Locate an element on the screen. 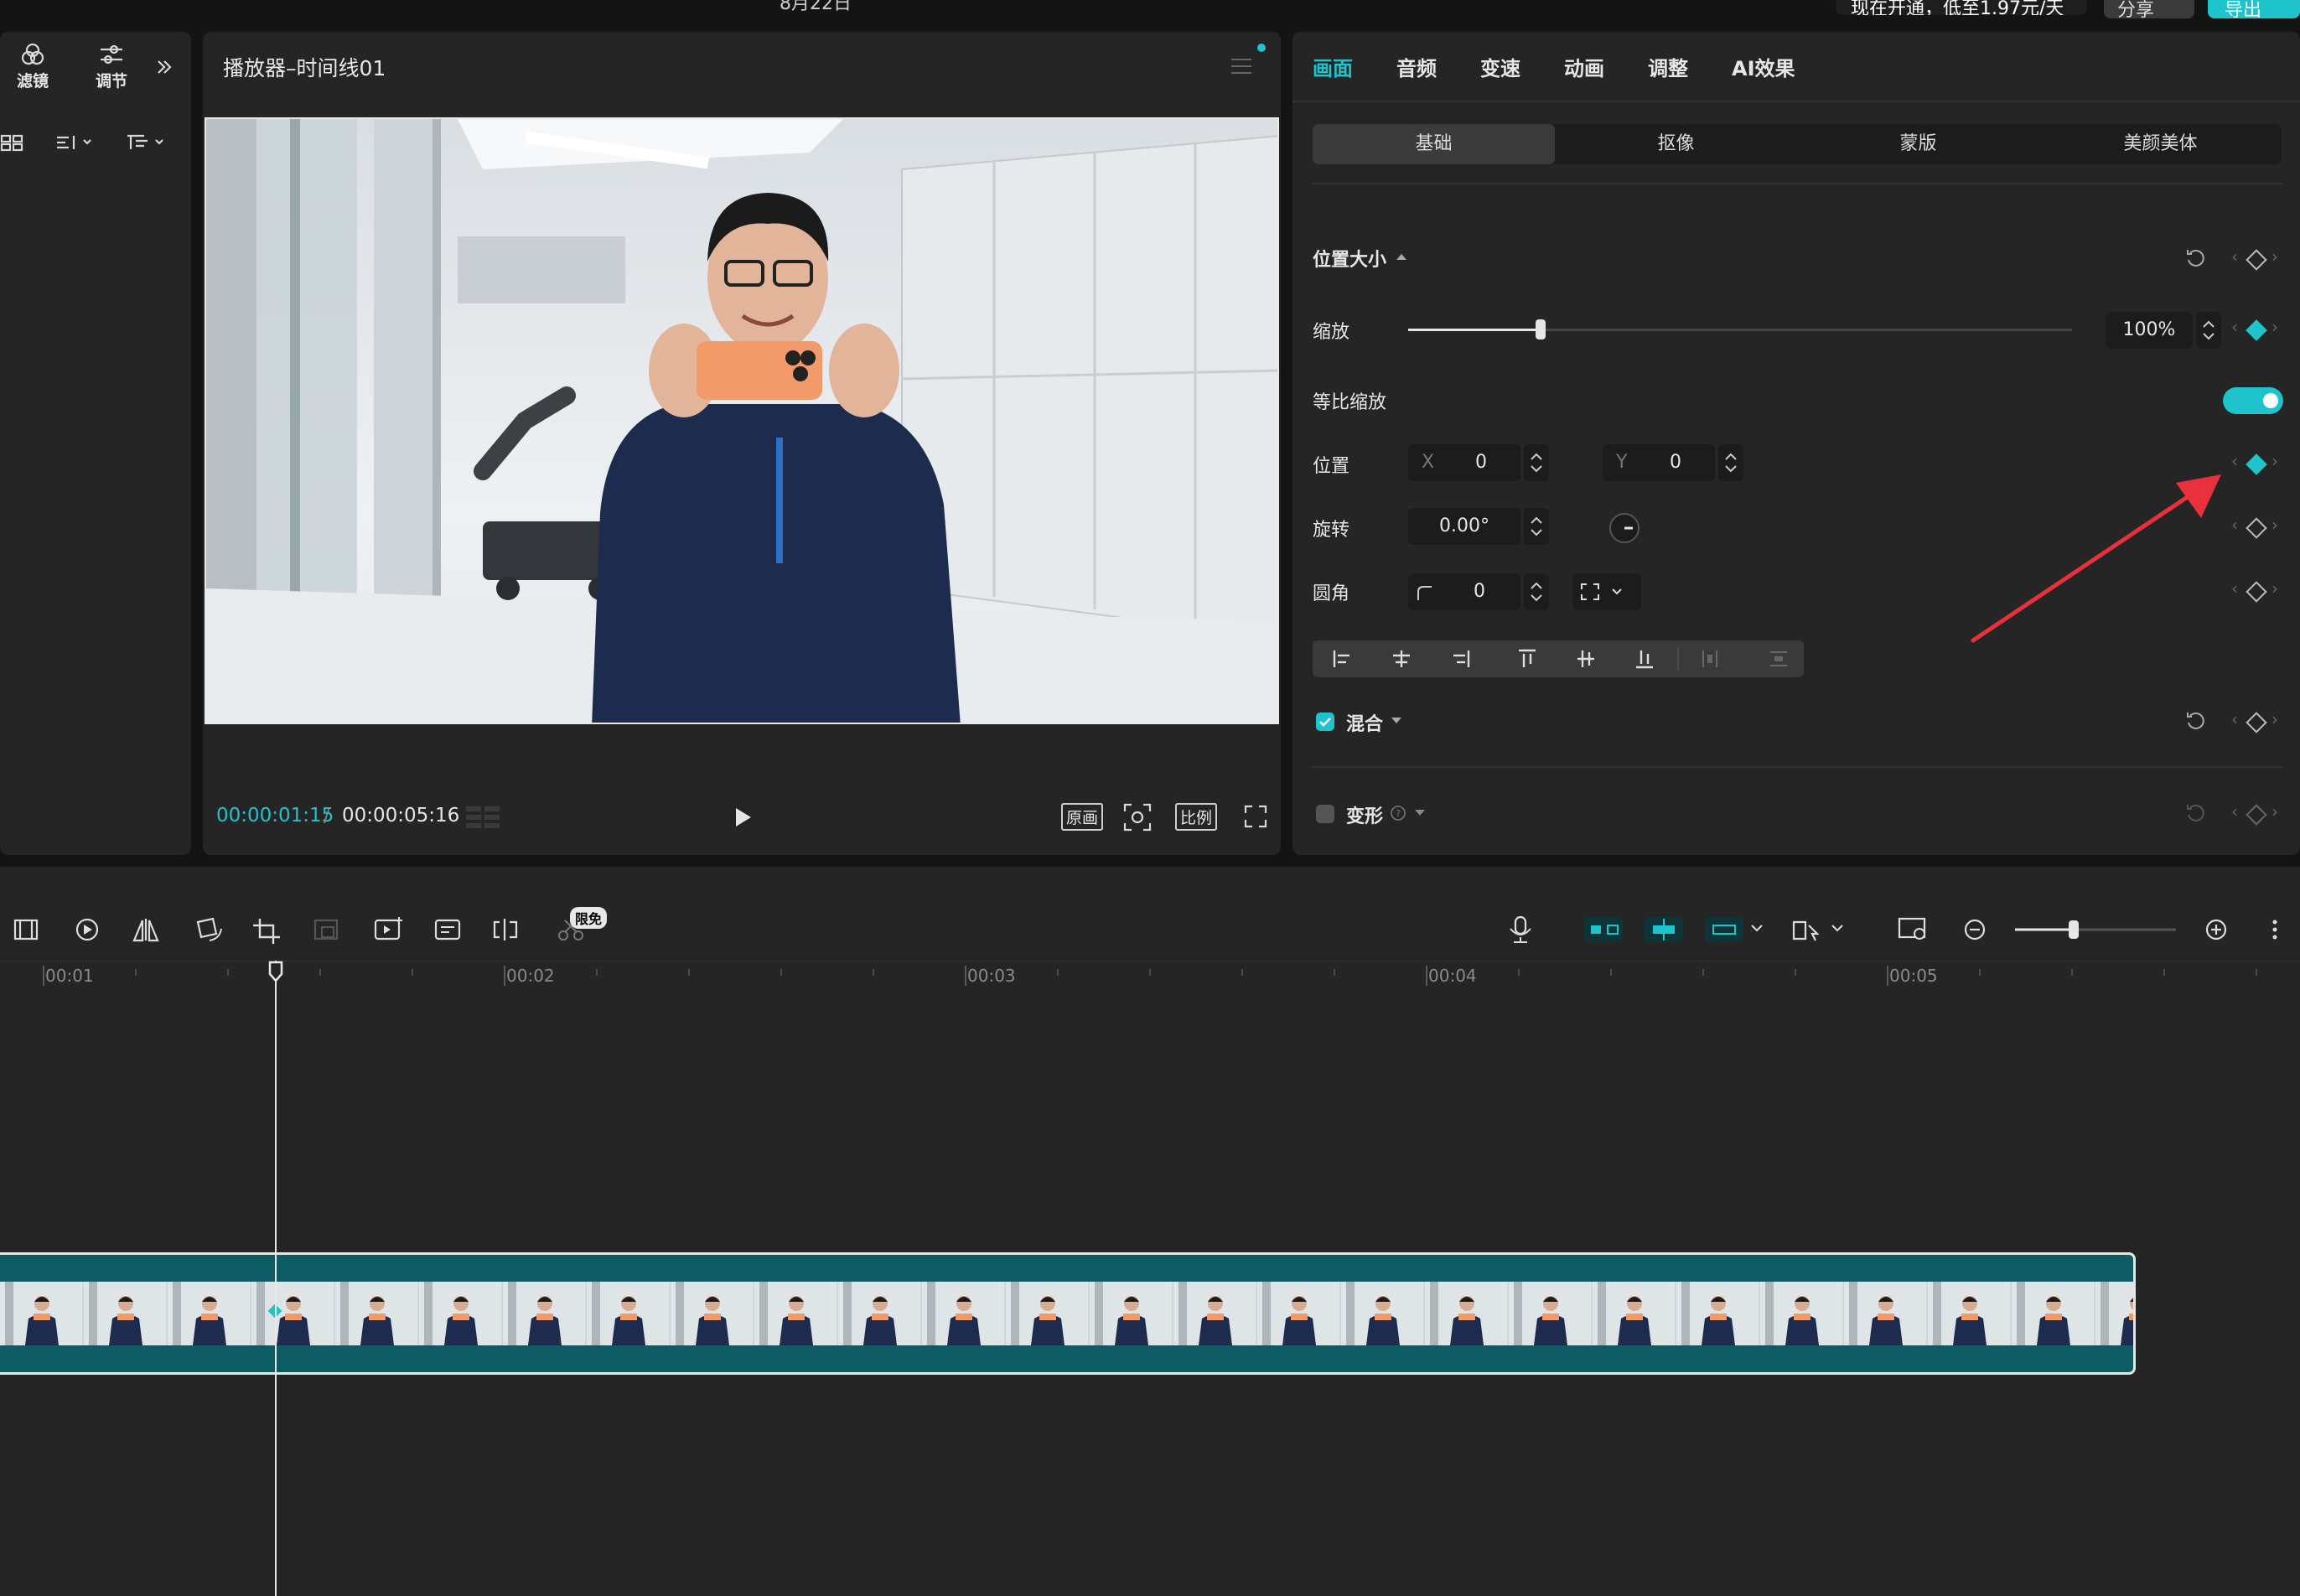 This screenshot has width=2300, height=1596. corner-stepper is located at coordinates (1536, 591).